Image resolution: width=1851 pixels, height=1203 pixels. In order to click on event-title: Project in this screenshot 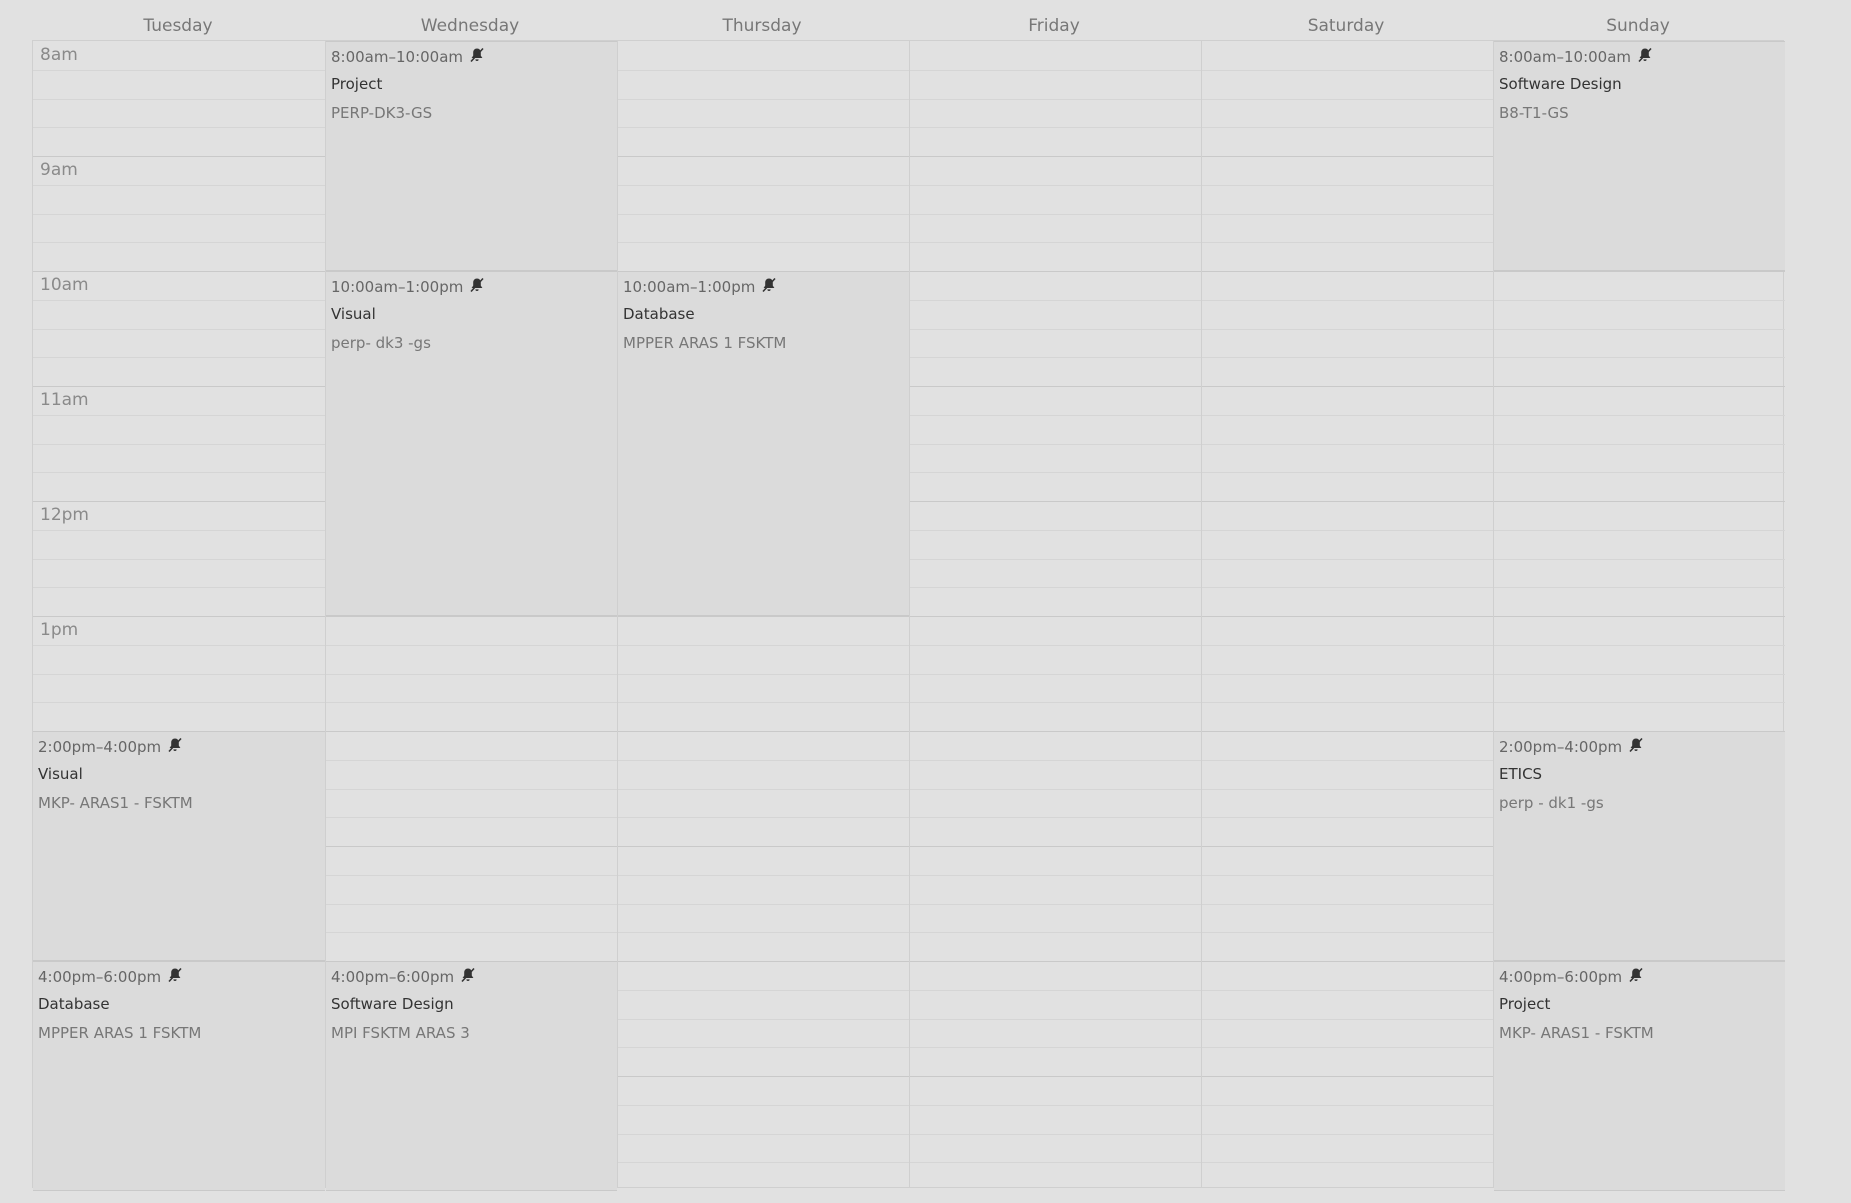, I will do `click(1525, 1004)`.